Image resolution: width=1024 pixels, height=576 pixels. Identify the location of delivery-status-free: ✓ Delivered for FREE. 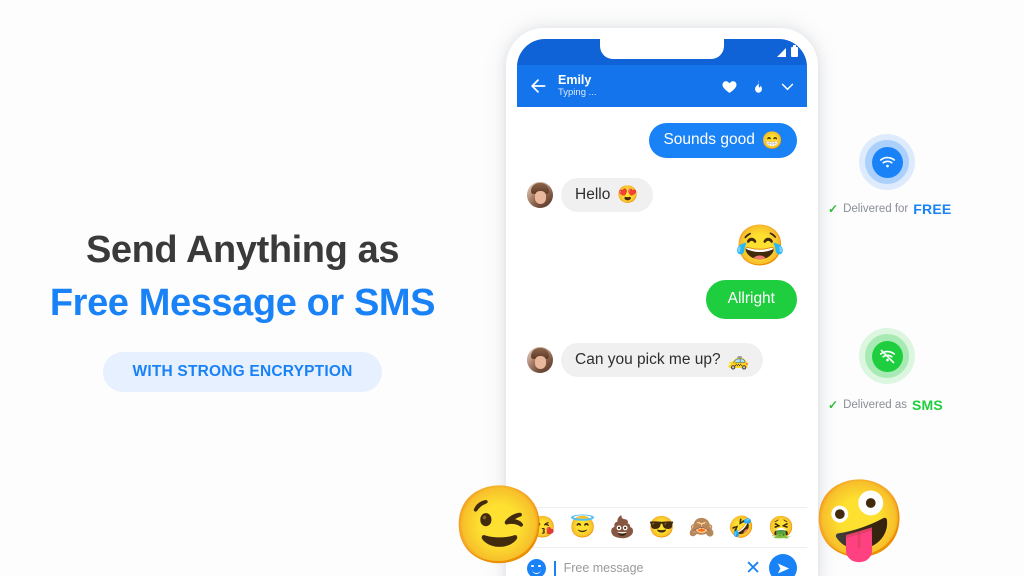
(889, 209).